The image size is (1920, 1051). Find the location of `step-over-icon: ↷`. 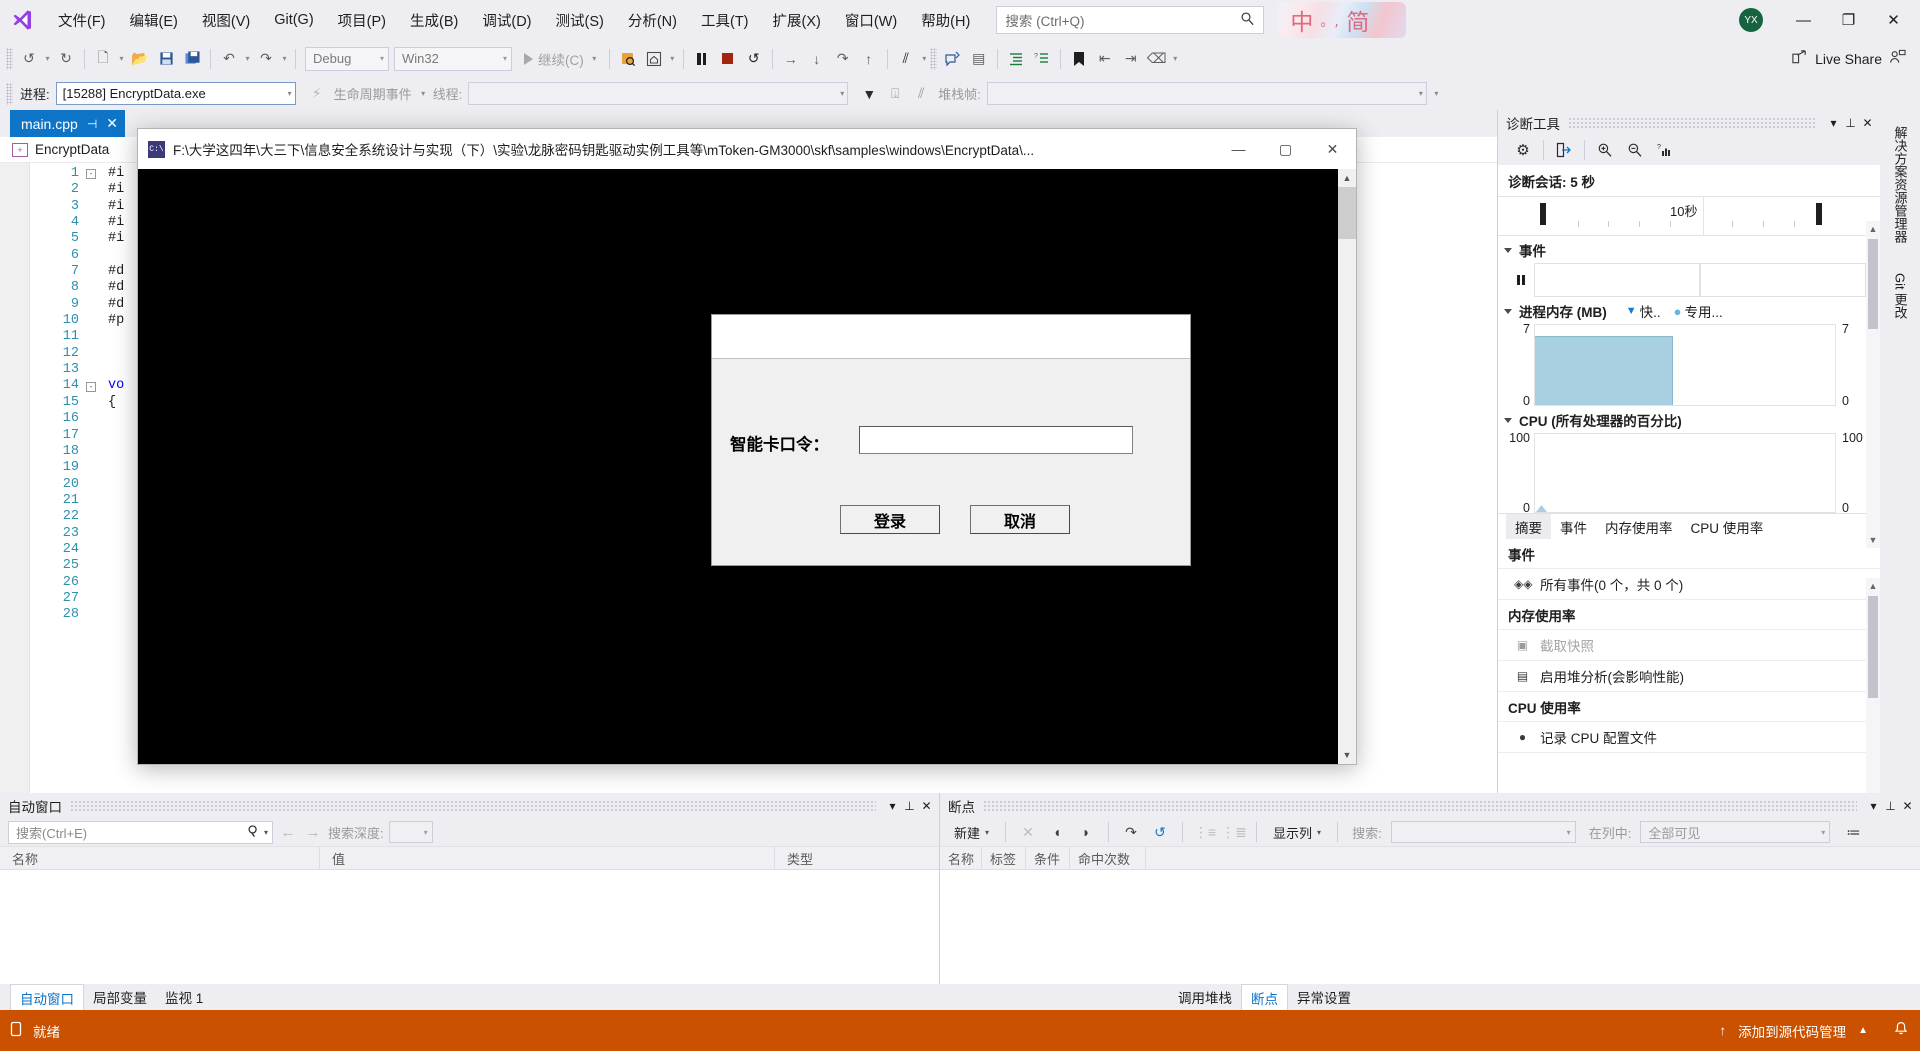

step-over-icon: ↷ is located at coordinates (843, 59).